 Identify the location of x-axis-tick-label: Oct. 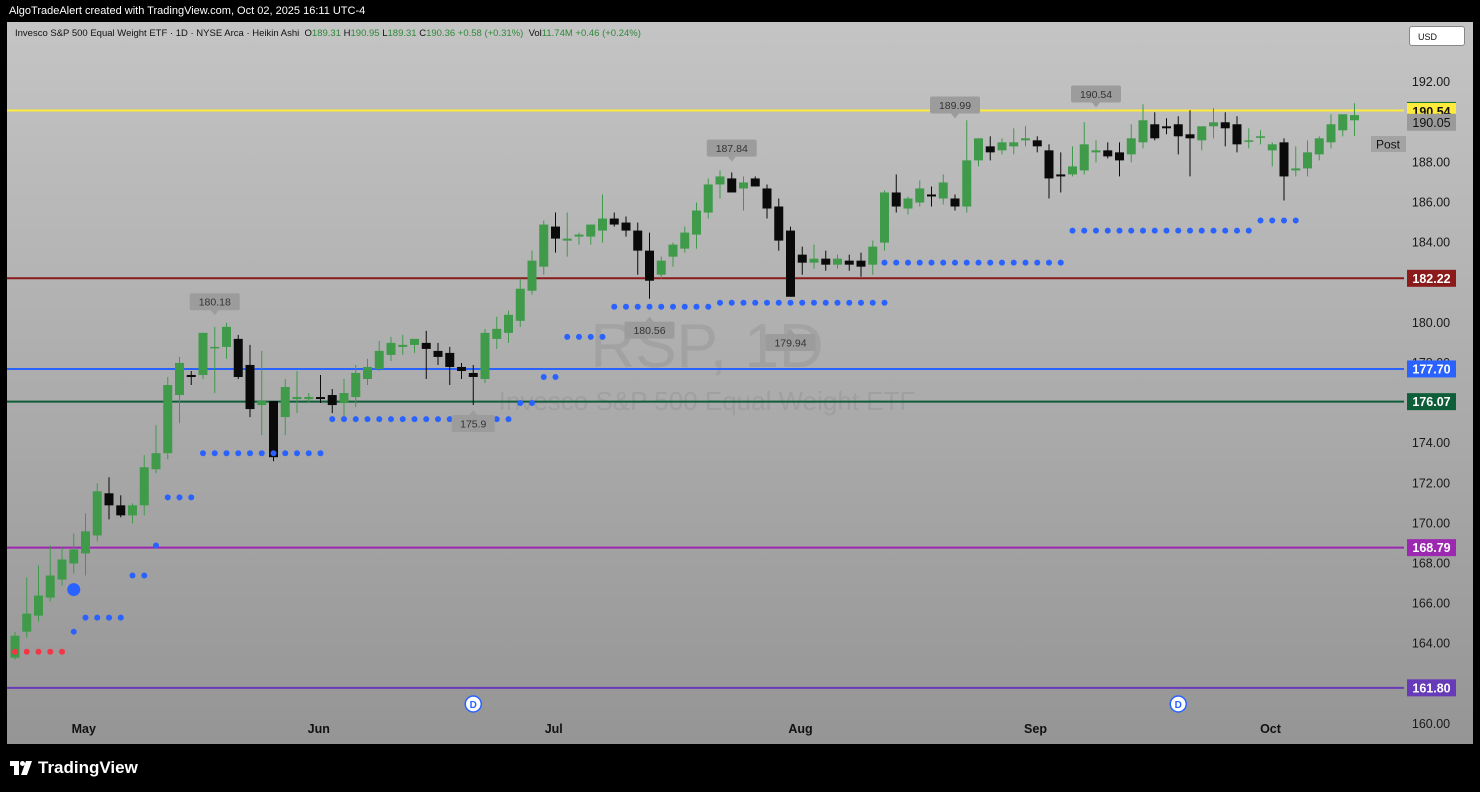
(1271, 729).